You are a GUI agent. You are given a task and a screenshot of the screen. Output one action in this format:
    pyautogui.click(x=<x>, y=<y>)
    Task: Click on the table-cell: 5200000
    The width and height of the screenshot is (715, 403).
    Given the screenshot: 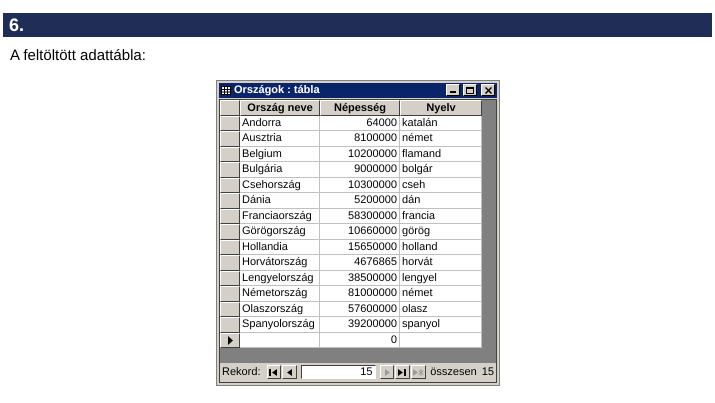 What is the action you would take?
    pyautogui.click(x=360, y=200)
    